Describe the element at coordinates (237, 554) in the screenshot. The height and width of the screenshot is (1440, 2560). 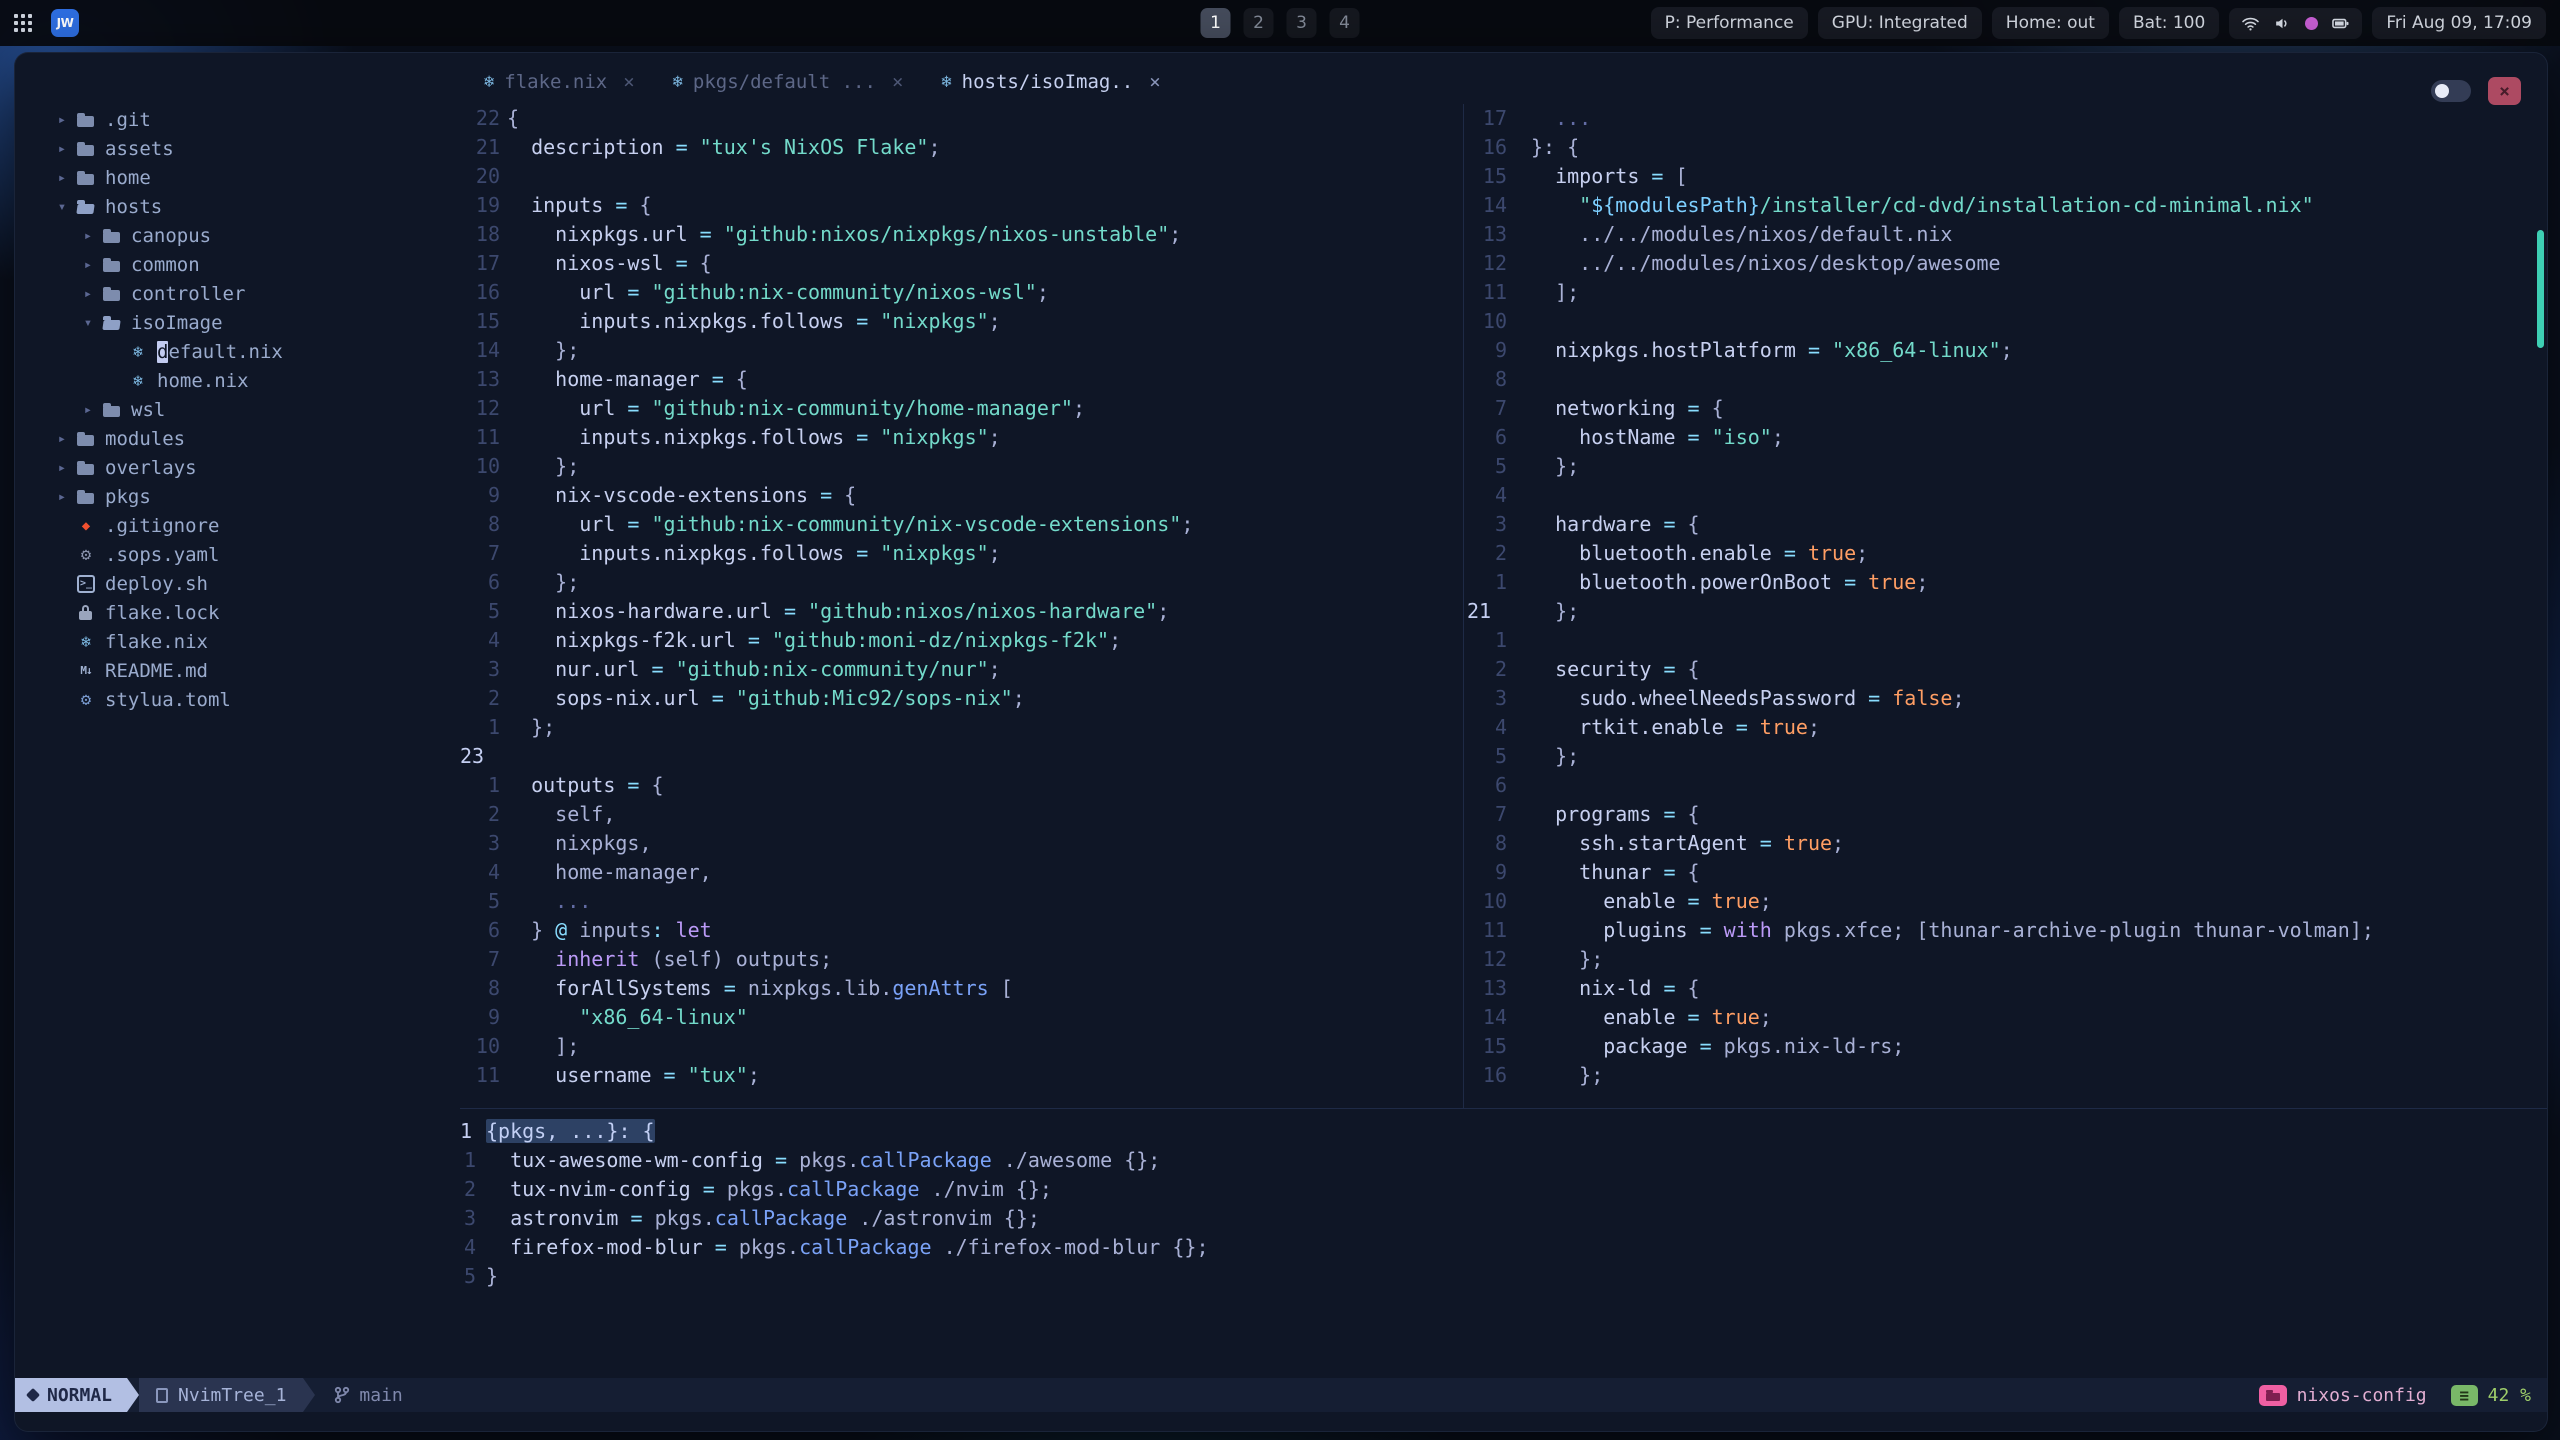
I see `tree-item: .sops.yaml` at that location.